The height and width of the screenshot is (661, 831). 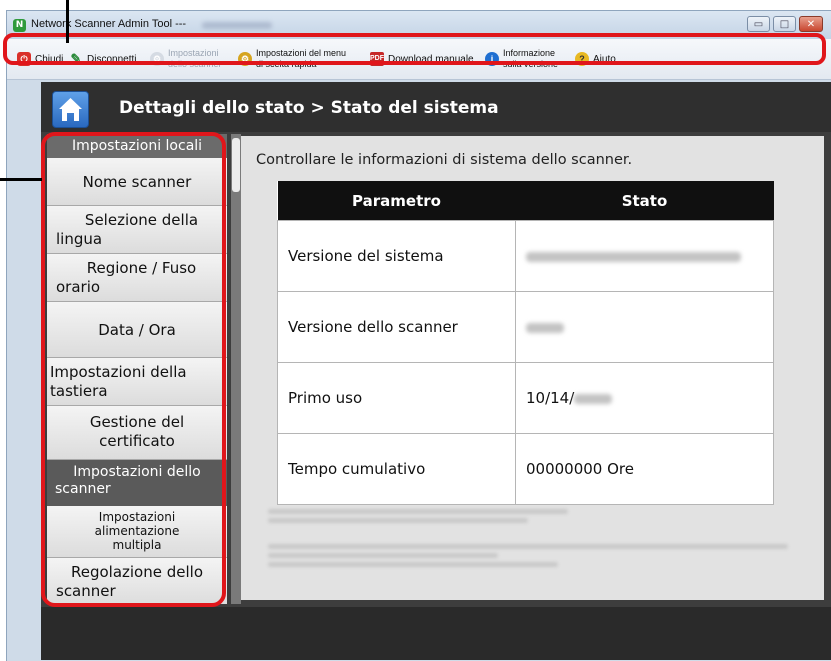 I want to click on sidebar-item-label: Impostazioni, so click(x=137, y=517).